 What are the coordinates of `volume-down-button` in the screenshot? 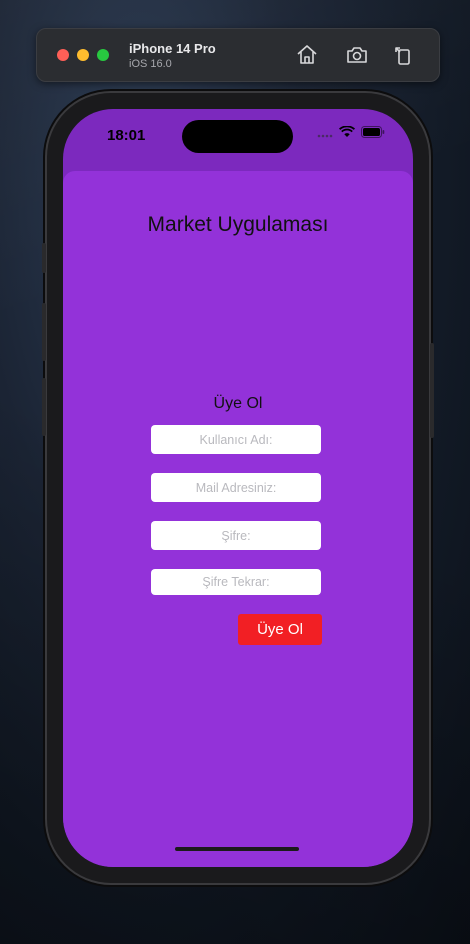 It's located at (44, 407).